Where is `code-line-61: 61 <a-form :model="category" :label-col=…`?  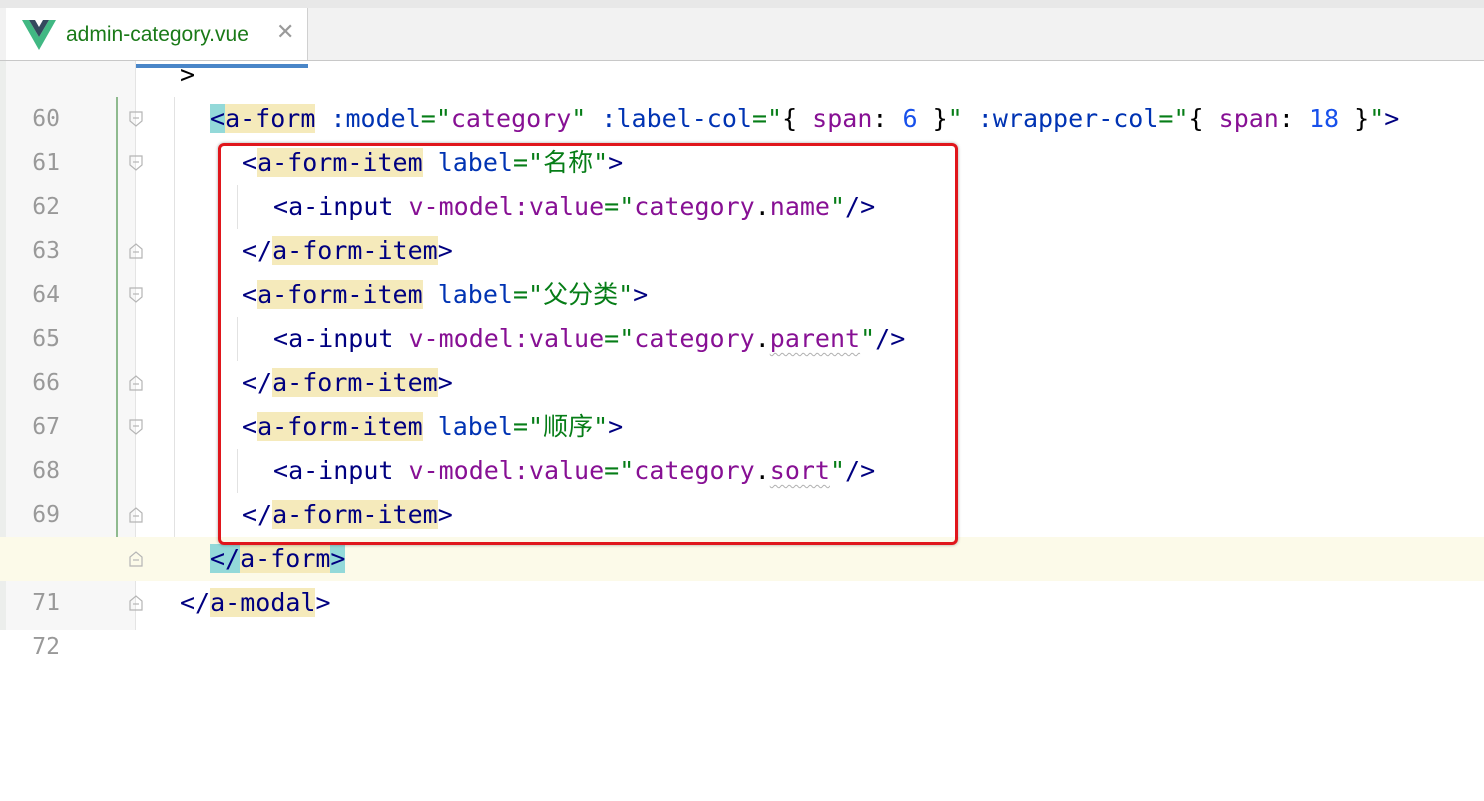
code-line-61: 61 <a-form :model="category" :label-col=… is located at coordinates (742, 136).